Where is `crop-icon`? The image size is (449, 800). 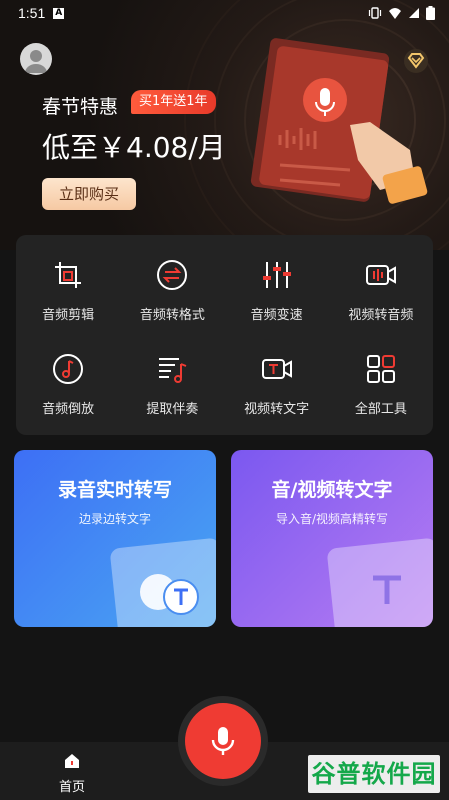
crop-icon is located at coordinates (68, 274).